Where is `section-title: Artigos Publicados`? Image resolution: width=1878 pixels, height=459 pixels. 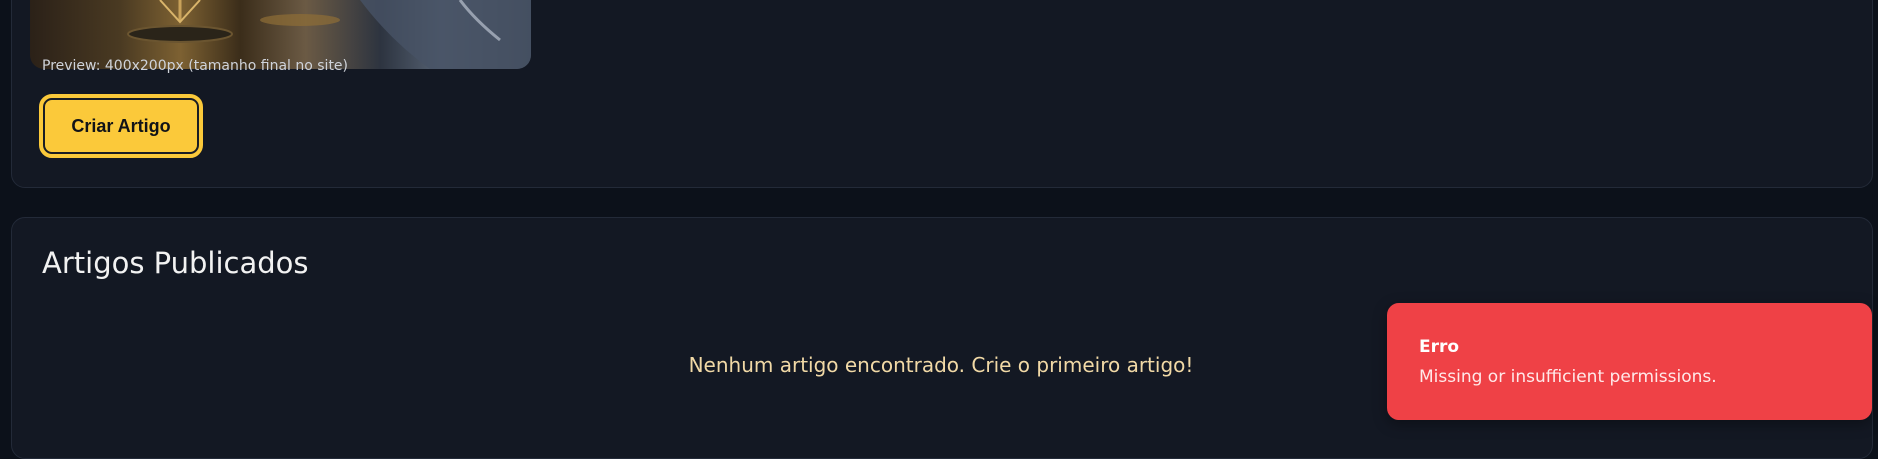
section-title: Artigos Publicados is located at coordinates (175, 263).